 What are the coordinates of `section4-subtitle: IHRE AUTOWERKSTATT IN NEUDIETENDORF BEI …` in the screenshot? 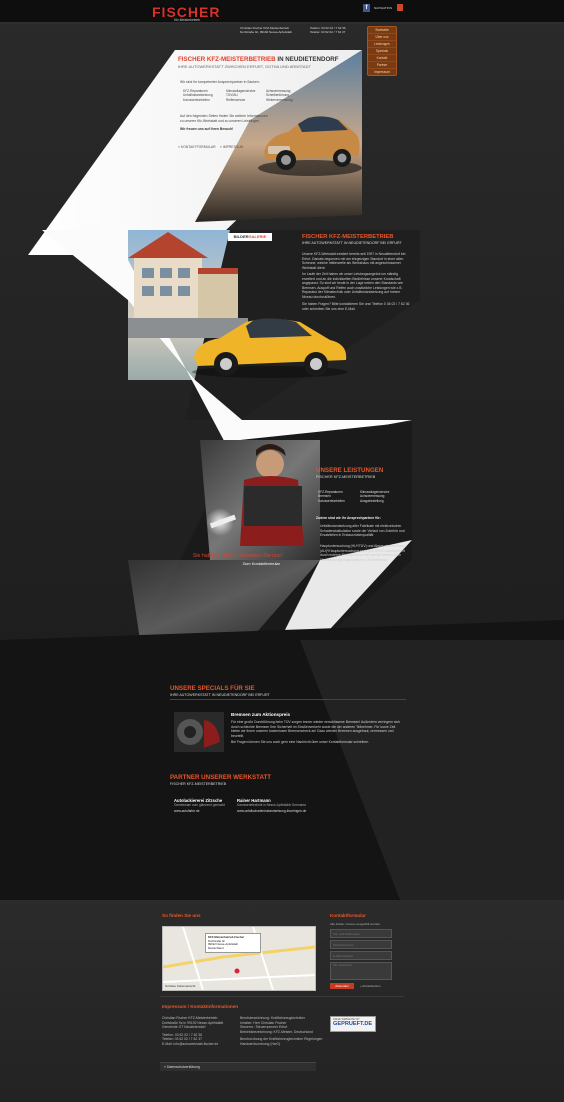 It's located at (220, 695).